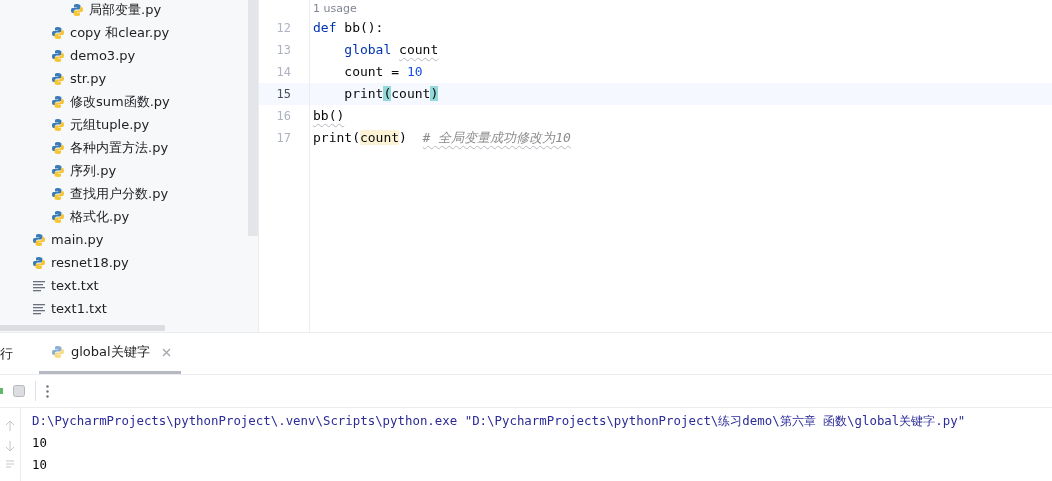  What do you see at coordinates (283, 50) in the screenshot?
I see `line-number: 13` at bounding box center [283, 50].